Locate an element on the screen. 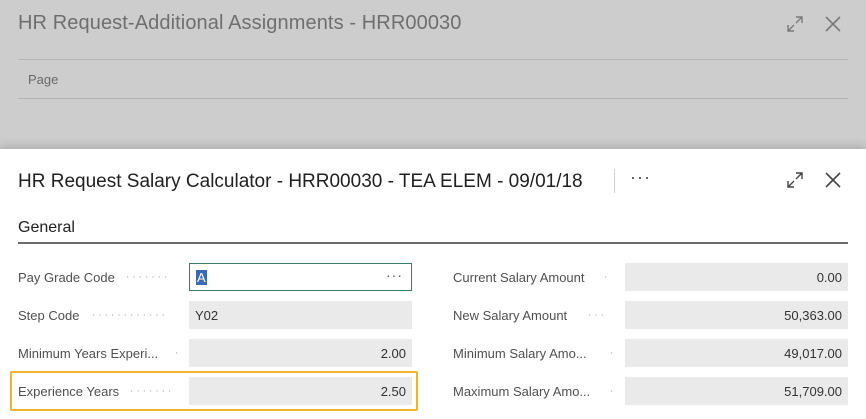  section-divider is located at coordinates (433, 243).